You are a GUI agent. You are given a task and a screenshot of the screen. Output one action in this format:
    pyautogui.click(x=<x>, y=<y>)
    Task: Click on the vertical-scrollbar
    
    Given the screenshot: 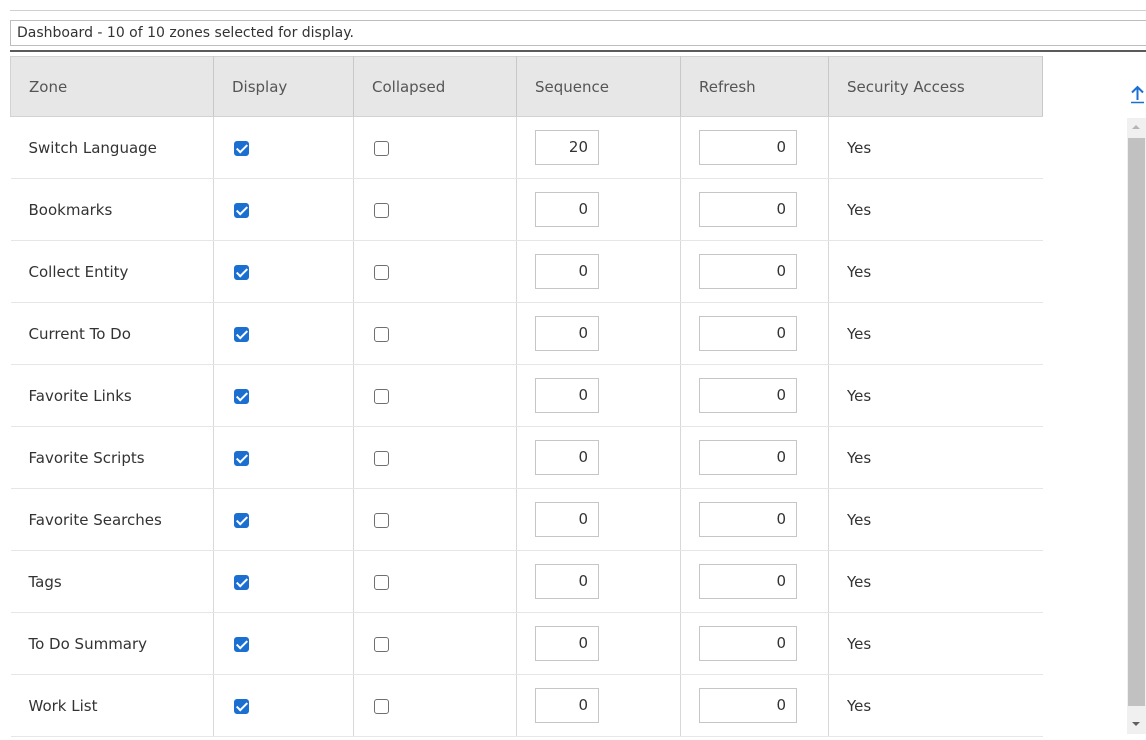 What is the action you would take?
    pyautogui.click(x=1136, y=426)
    